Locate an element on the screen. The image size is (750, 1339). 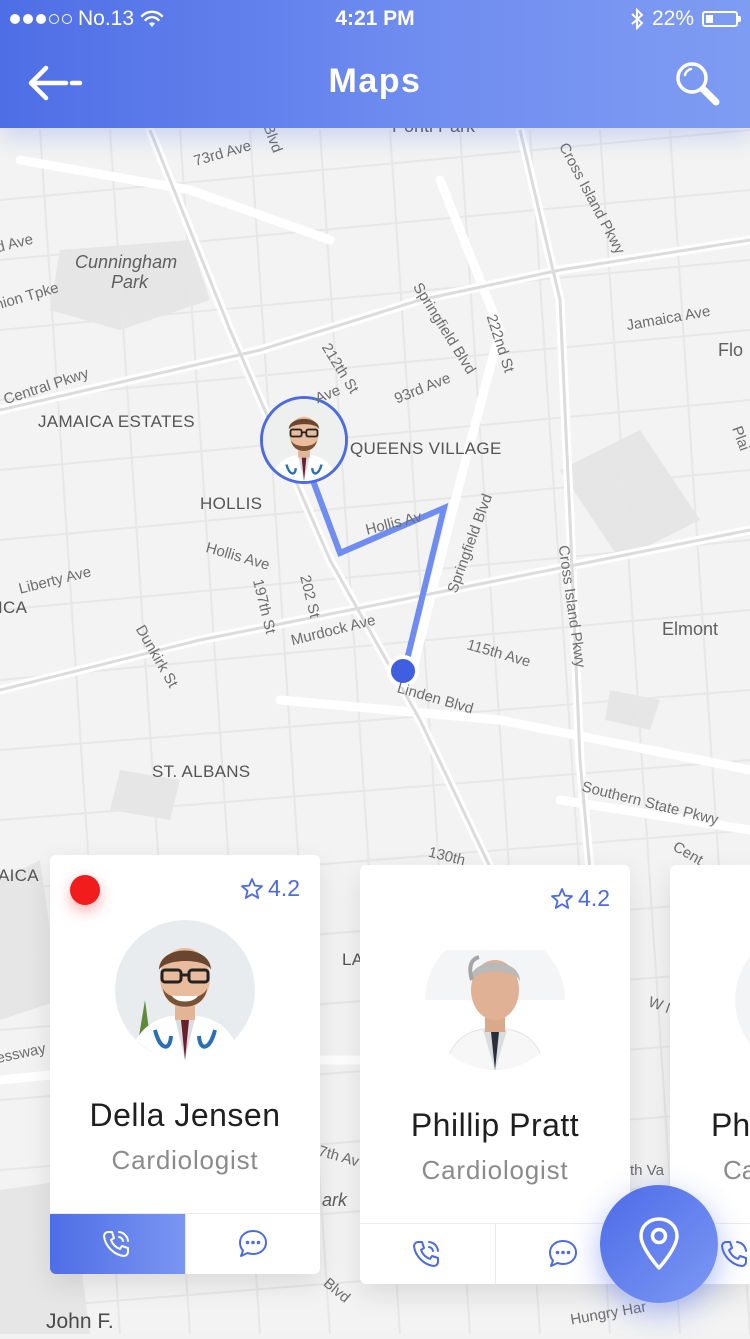
doctor-name: Ph is located at coordinates (730, 1125).